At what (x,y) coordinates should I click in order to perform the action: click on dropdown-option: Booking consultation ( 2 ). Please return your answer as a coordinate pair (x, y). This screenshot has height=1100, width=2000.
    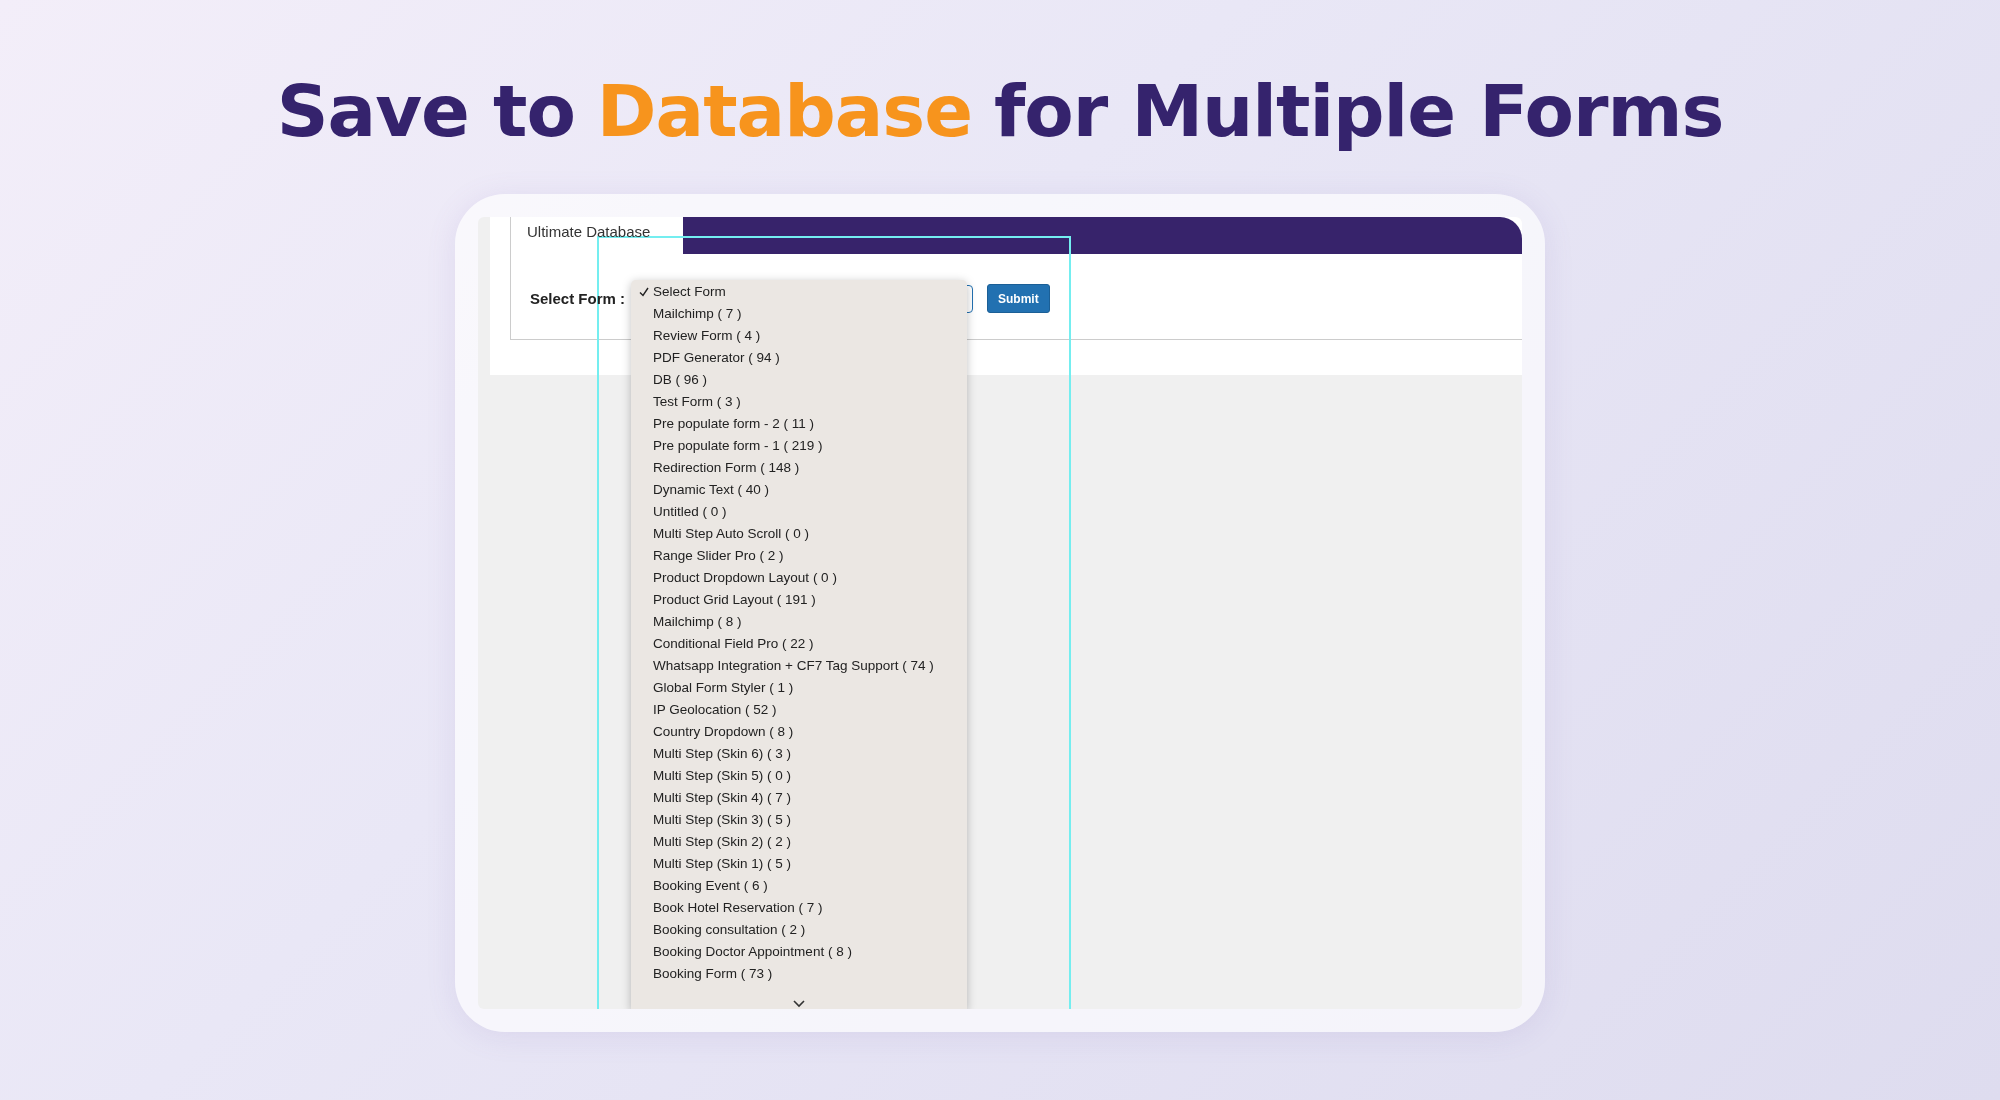
    Looking at the image, I should click on (799, 929).